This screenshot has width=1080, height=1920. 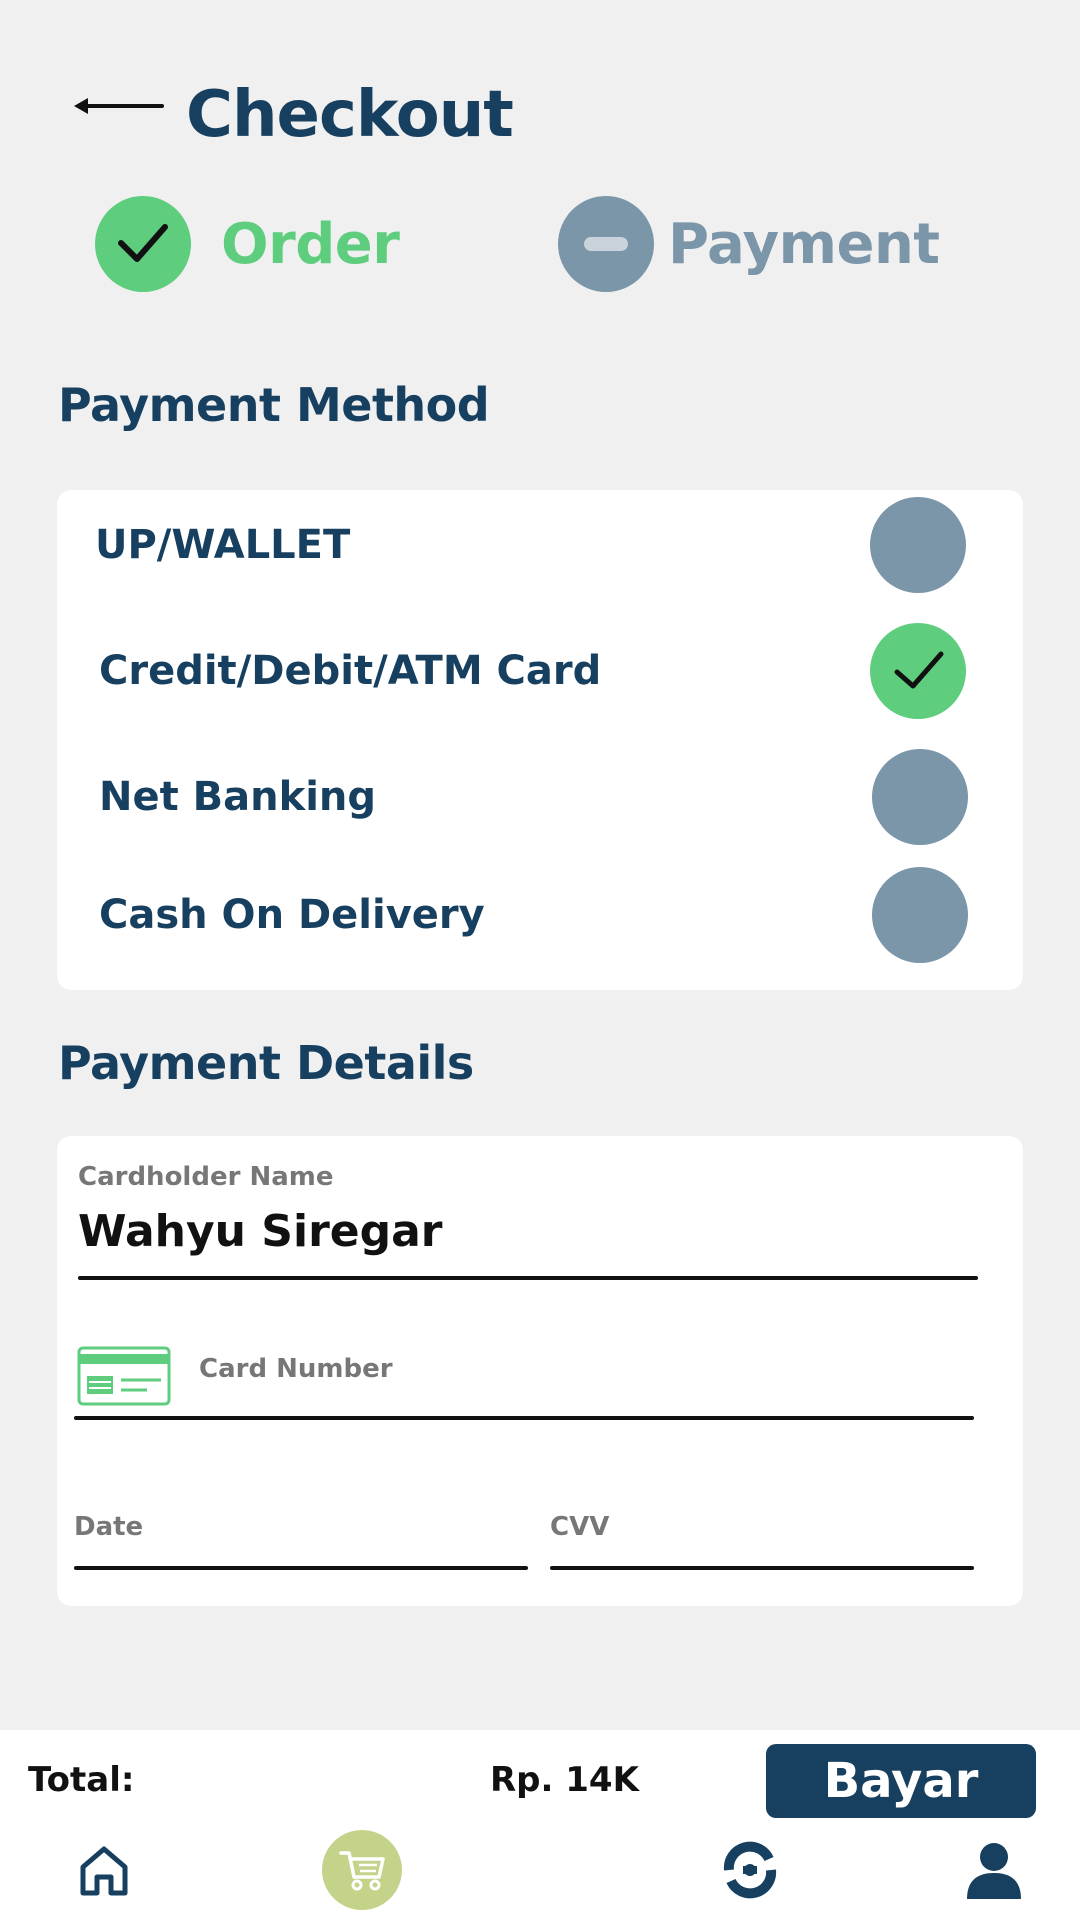 I want to click on nav-home, so click(x=104, y=1870).